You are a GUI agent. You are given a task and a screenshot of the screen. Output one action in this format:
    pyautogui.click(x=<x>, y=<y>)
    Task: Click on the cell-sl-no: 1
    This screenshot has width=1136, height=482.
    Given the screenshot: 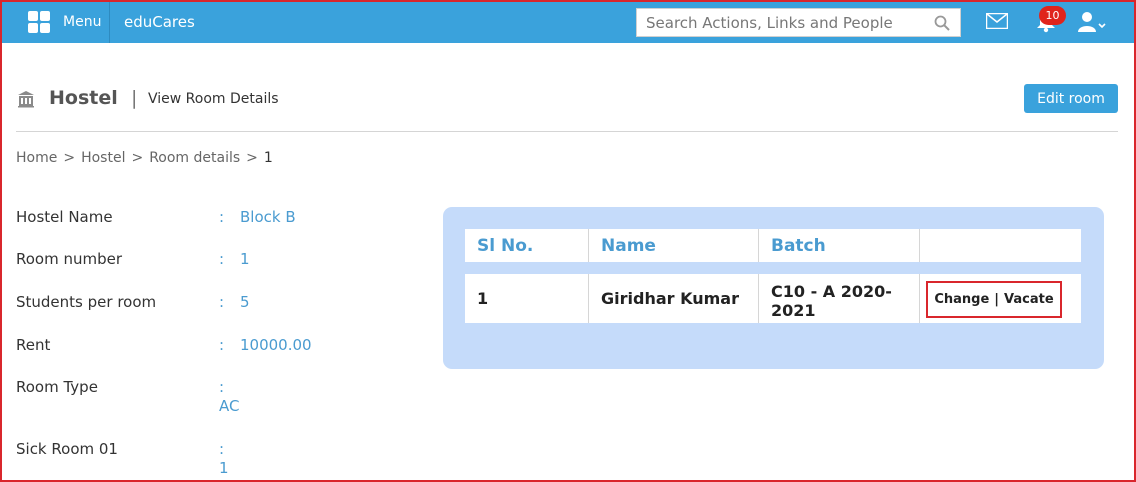 What is the action you would take?
    pyautogui.click(x=527, y=298)
    